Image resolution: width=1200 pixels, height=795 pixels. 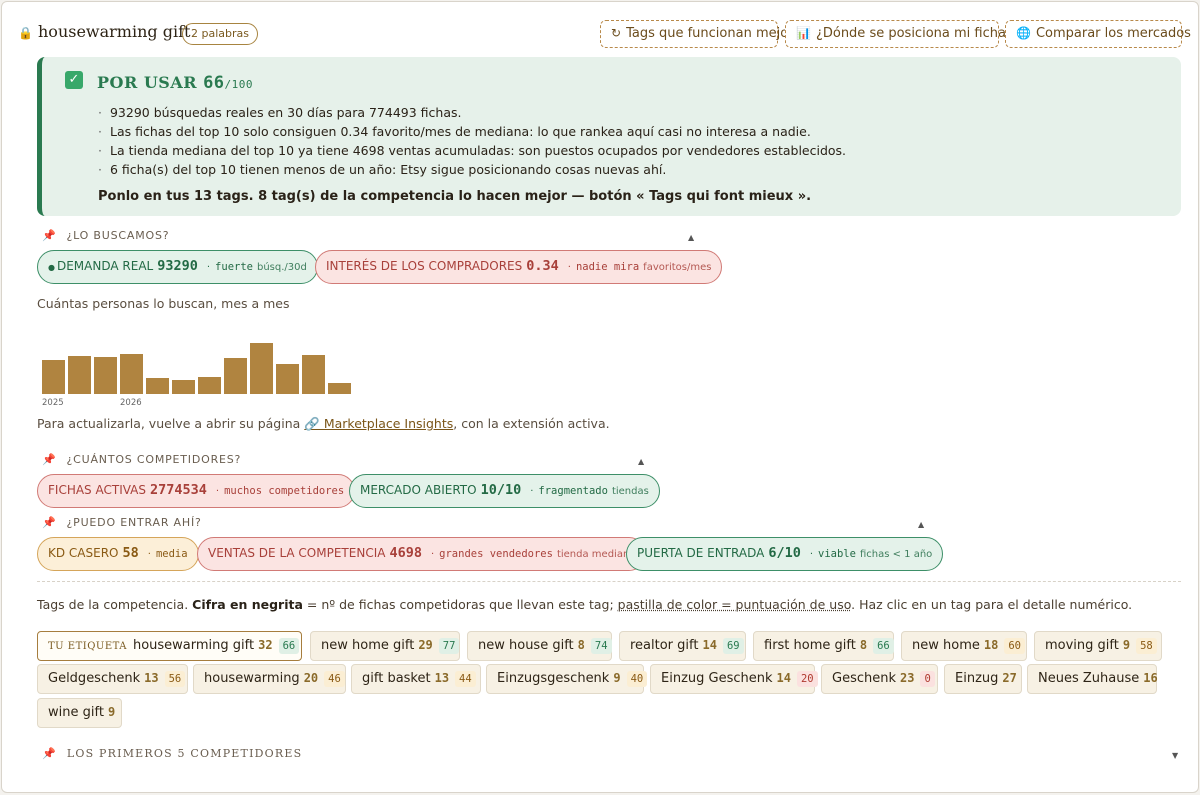 I want to click on tag-count: 27, so click(x=1009, y=678).